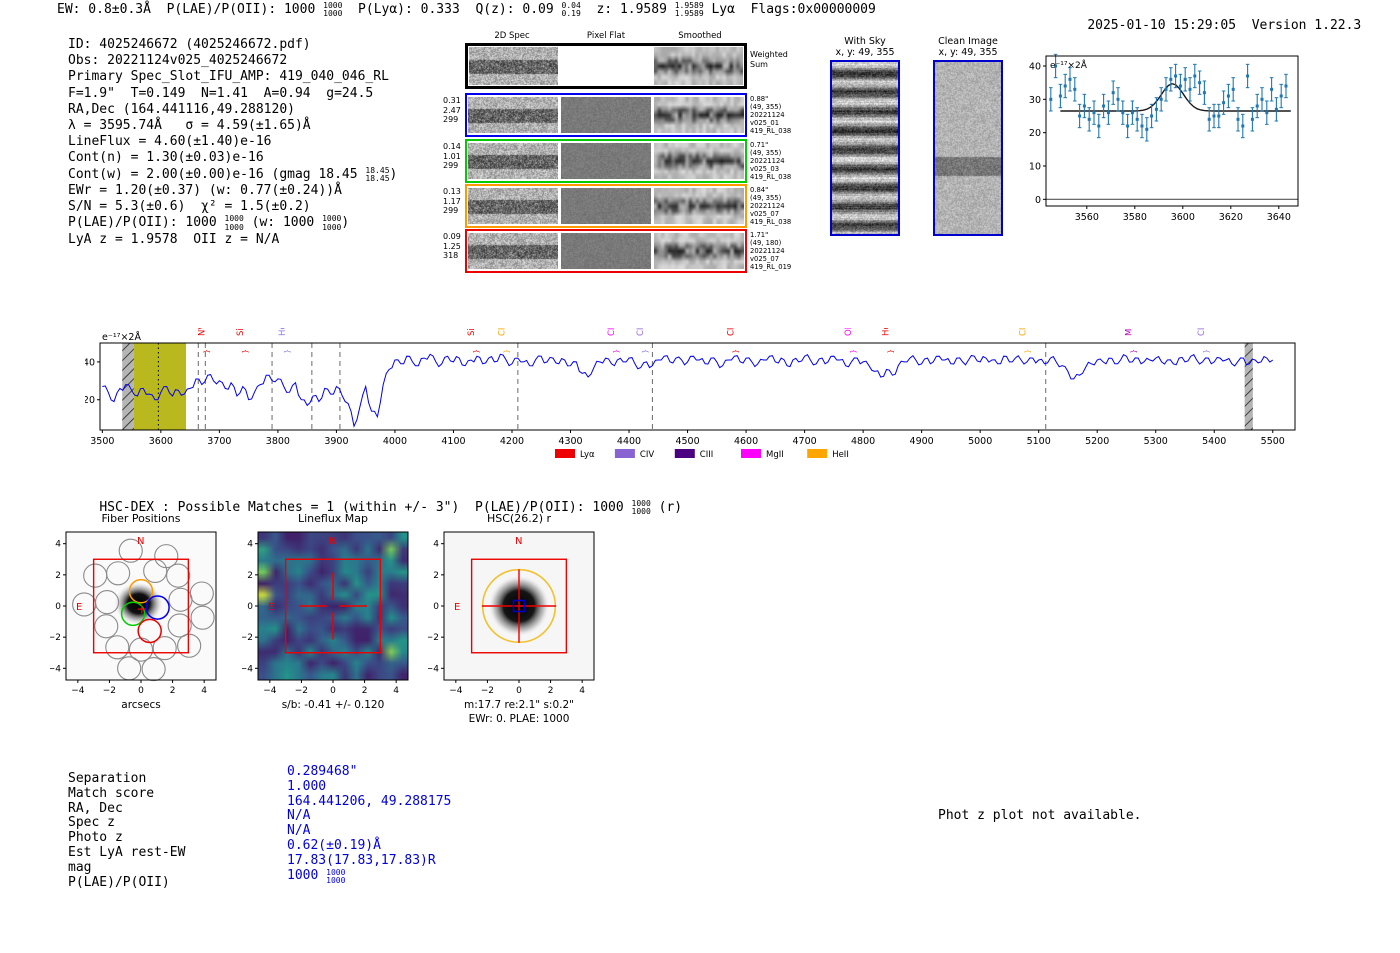 Image resolution: width=1400 pixels, height=953 pixels. Describe the element at coordinates (283, 223) in the screenshot. I see `text-segment: (w: 1000` at that location.